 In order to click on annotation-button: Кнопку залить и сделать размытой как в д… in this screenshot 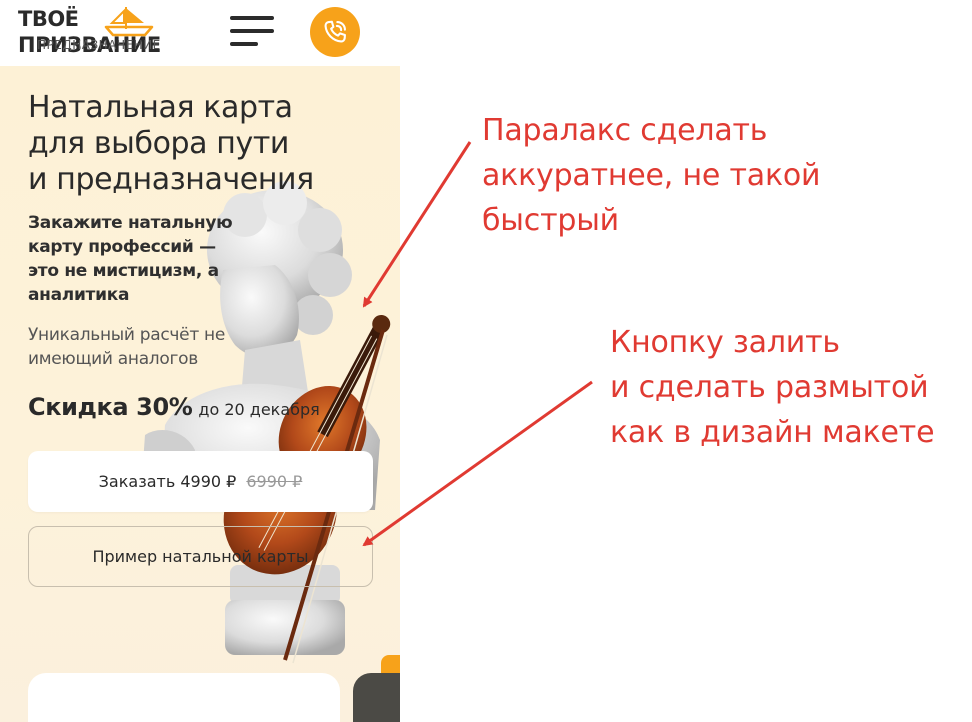, I will do `click(772, 387)`.